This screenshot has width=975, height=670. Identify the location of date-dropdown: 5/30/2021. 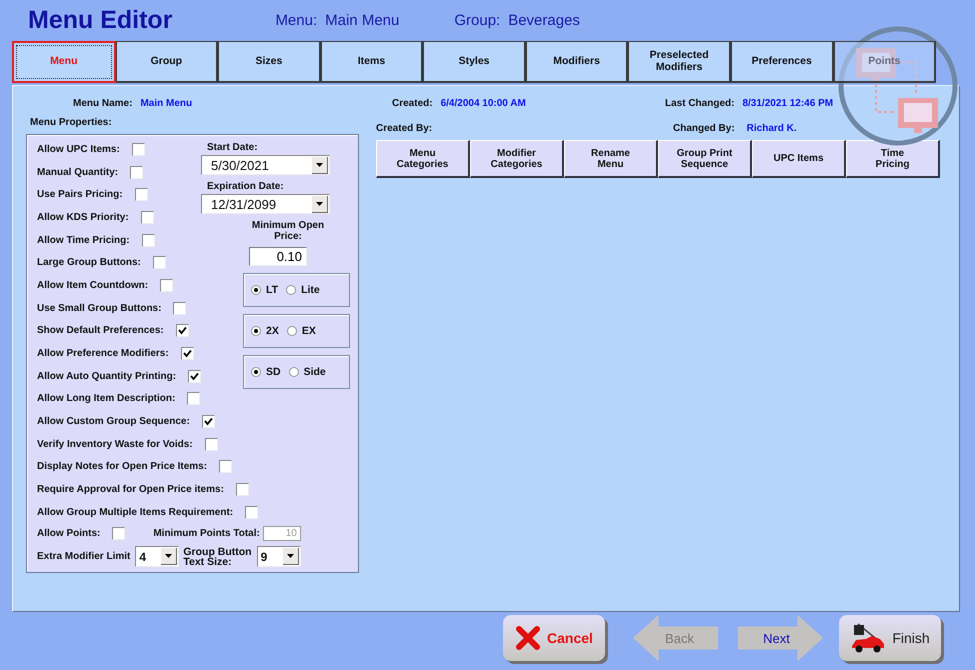
(265, 165).